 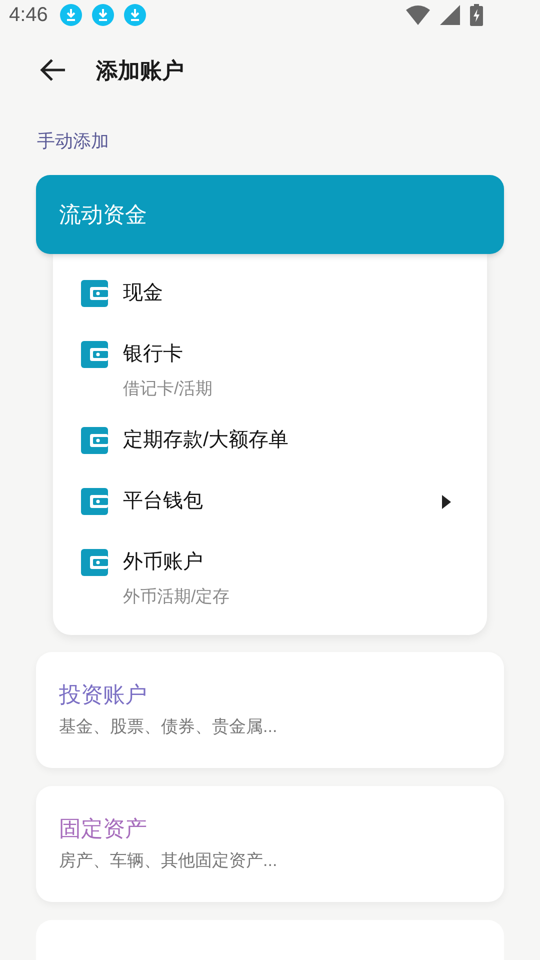 I want to click on page-title: 添加账户, so click(x=140, y=70).